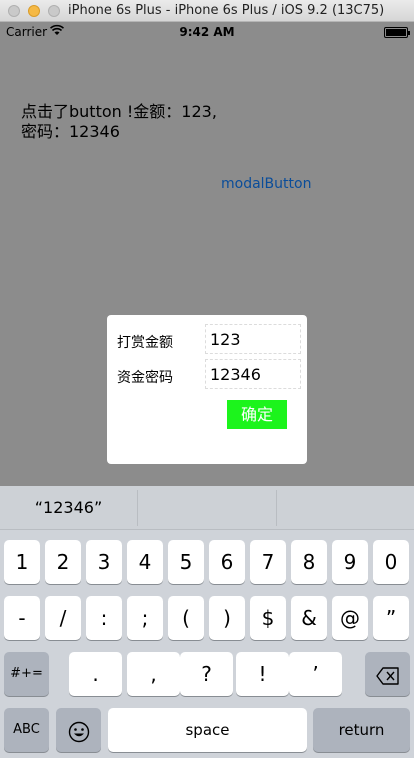 Image resolution: width=414 pixels, height=758 pixels. I want to click on key-hyphen: -, so click(22, 618).